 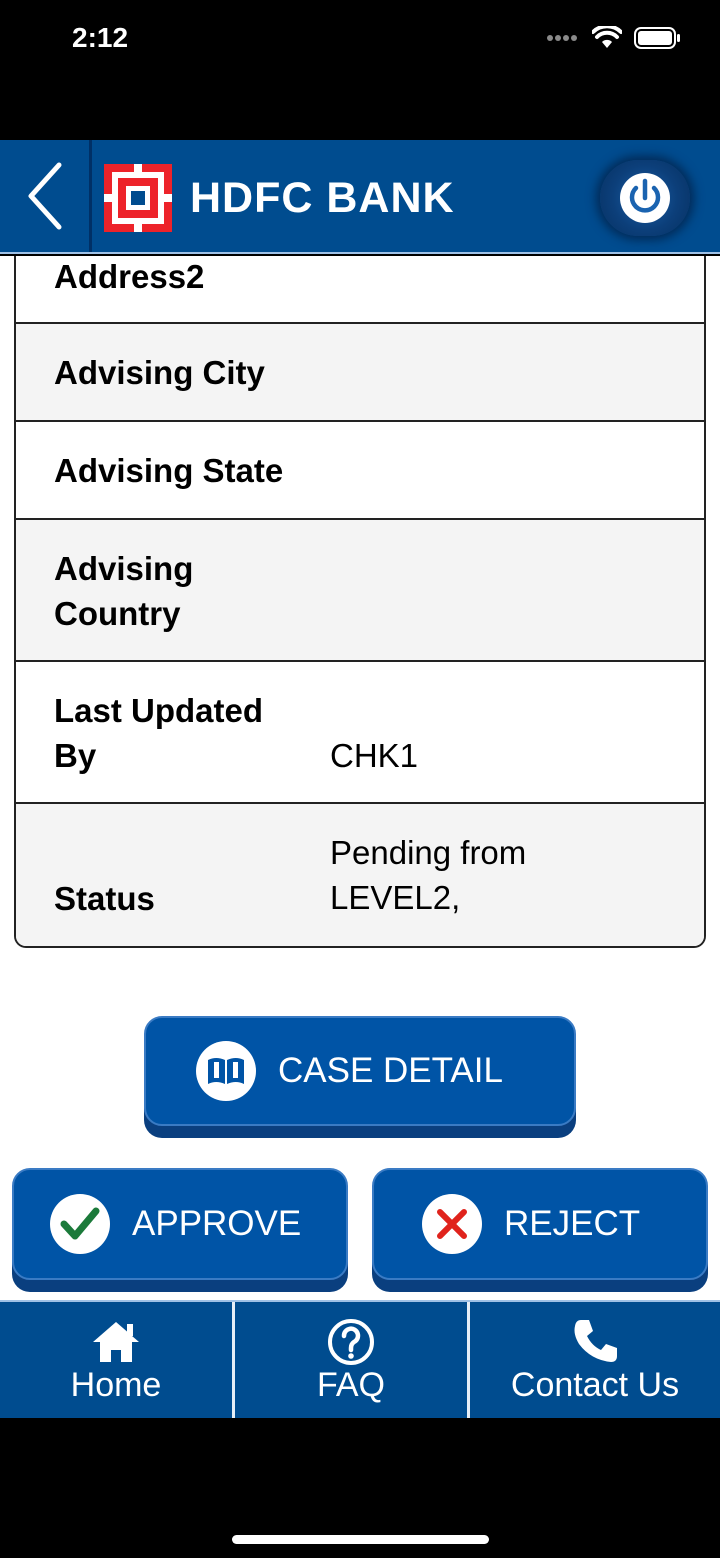 What do you see at coordinates (360, 40) in the screenshot?
I see `status-bar: 2:12` at bounding box center [360, 40].